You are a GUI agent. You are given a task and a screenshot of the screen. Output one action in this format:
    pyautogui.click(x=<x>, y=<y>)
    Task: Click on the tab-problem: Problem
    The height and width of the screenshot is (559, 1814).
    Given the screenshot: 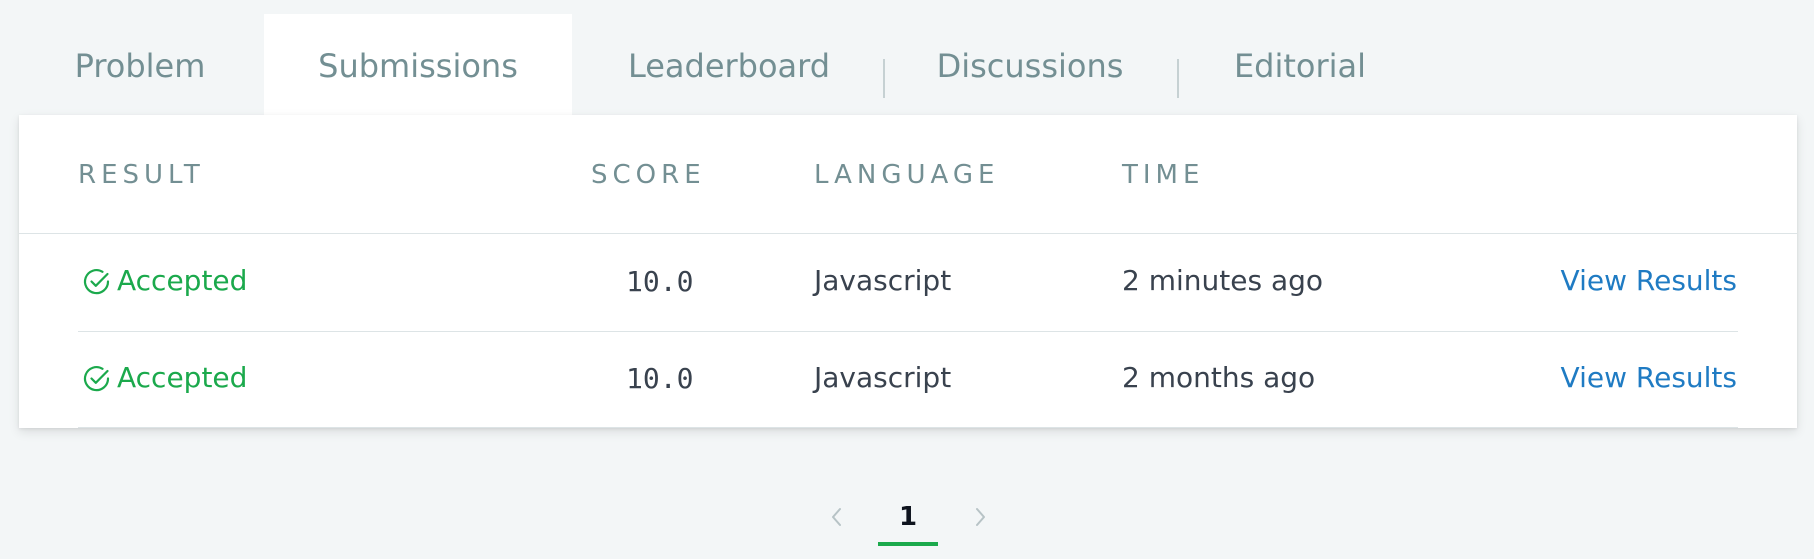 What is the action you would take?
    pyautogui.click(x=140, y=64)
    